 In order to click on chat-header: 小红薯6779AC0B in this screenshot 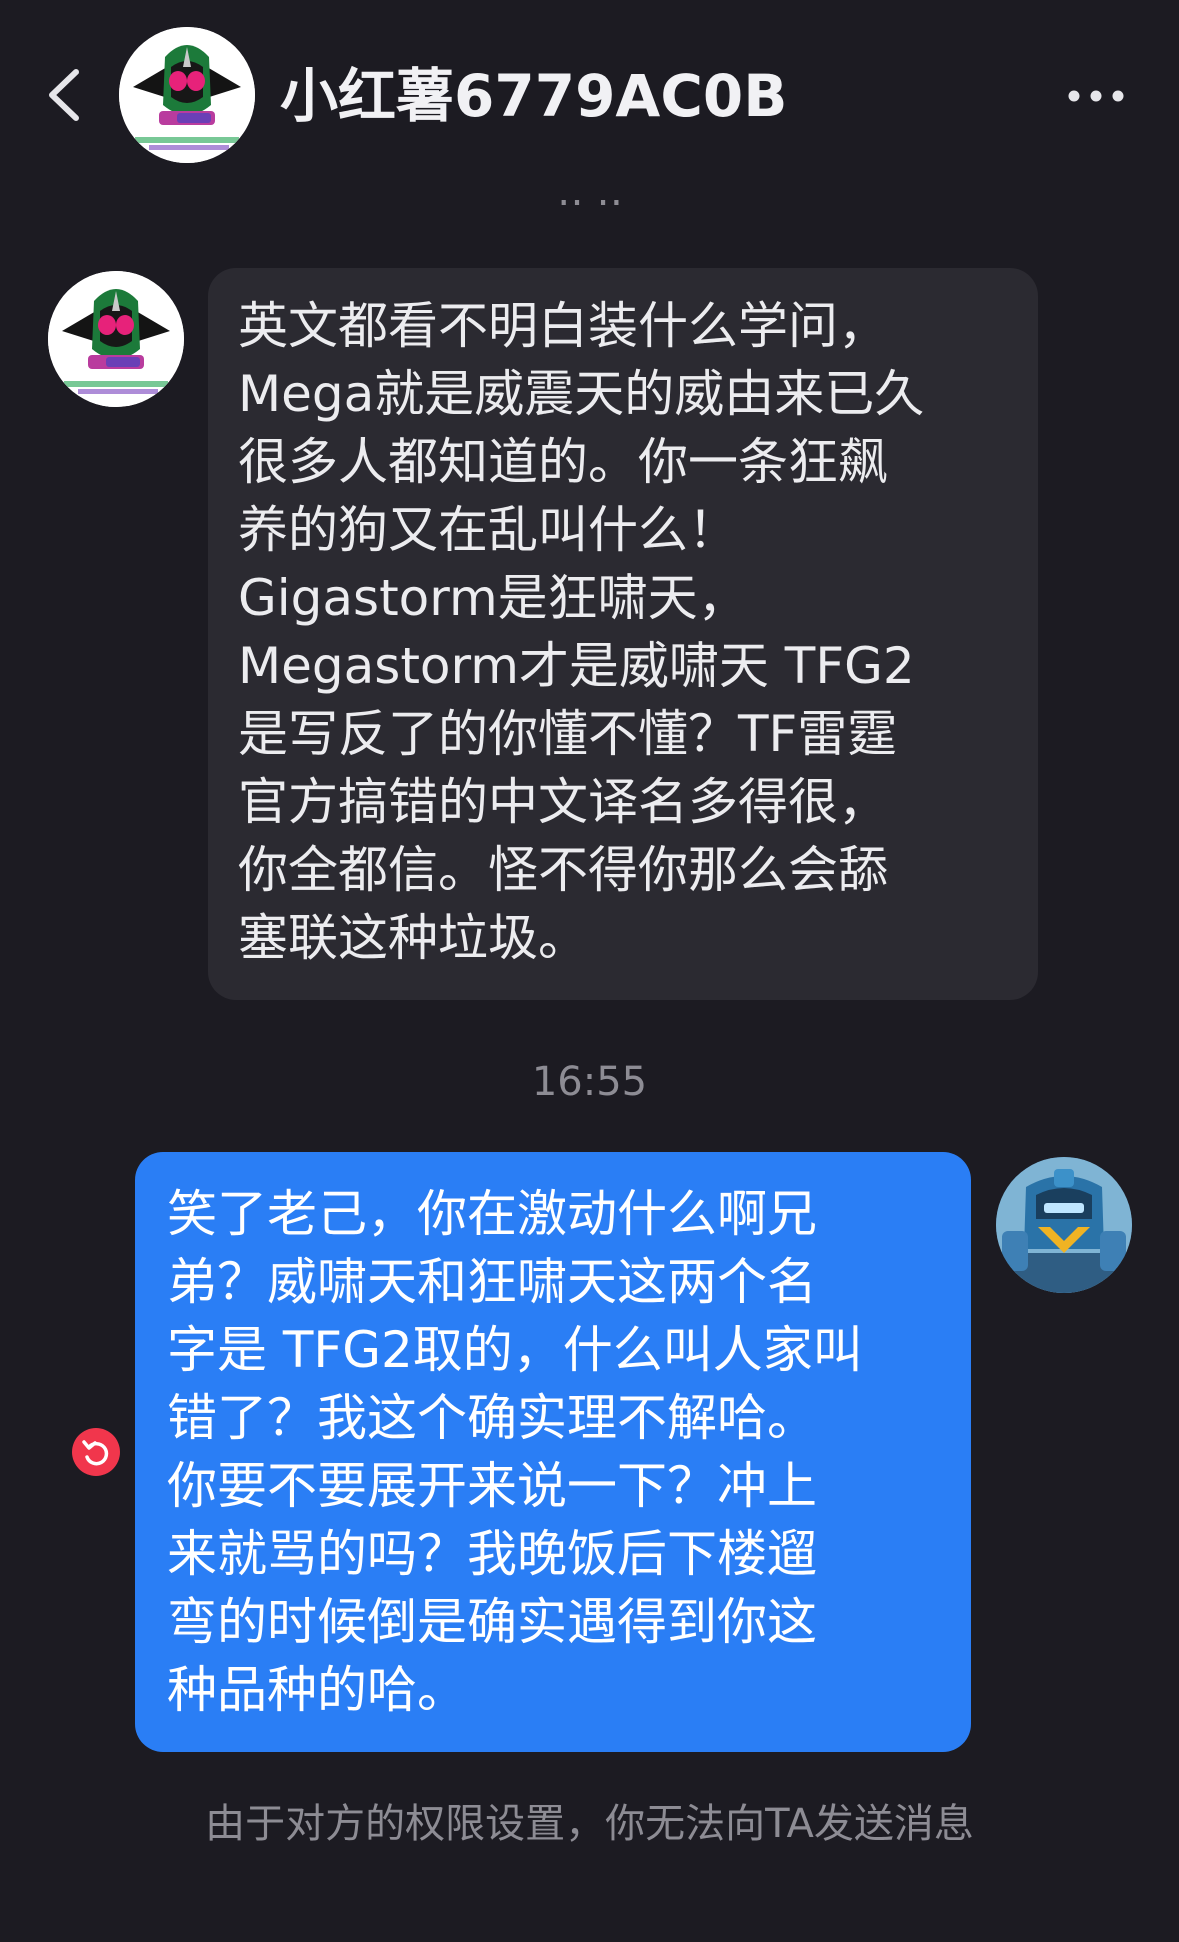, I will do `click(589, 95)`.